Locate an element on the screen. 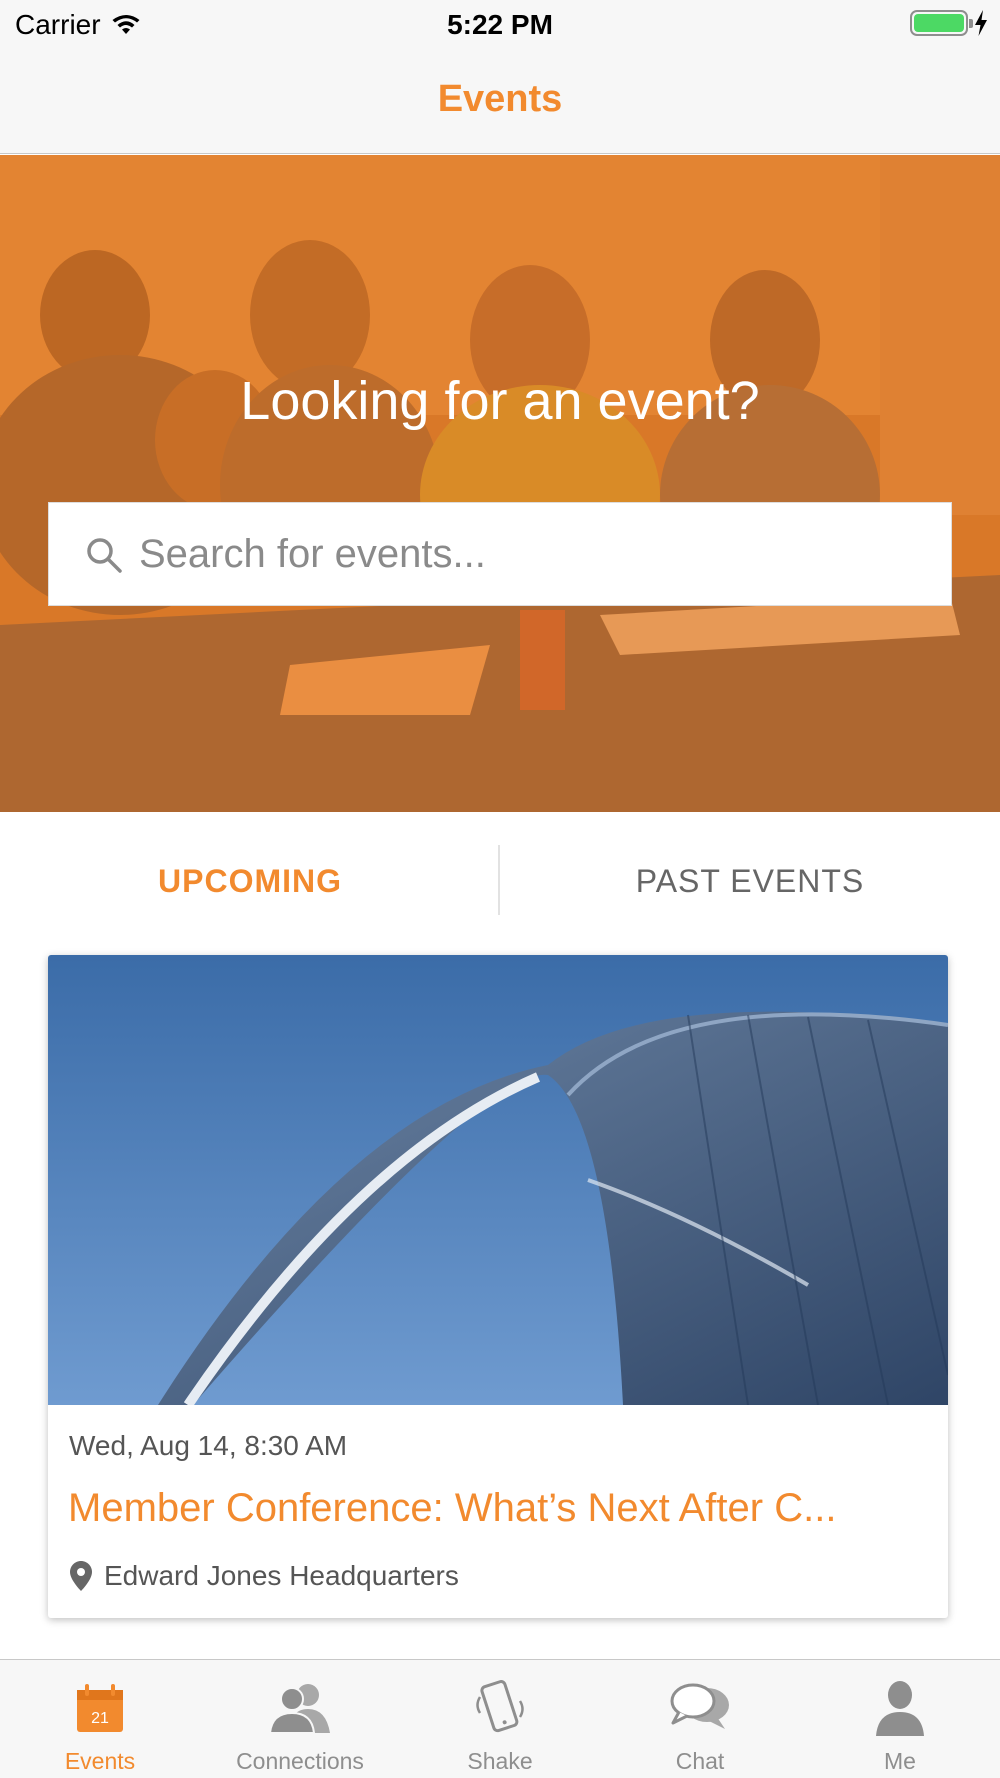 This screenshot has height=1778, width=1000. event-tabs: UPCOMING PAST EVENTS is located at coordinates (500, 881).